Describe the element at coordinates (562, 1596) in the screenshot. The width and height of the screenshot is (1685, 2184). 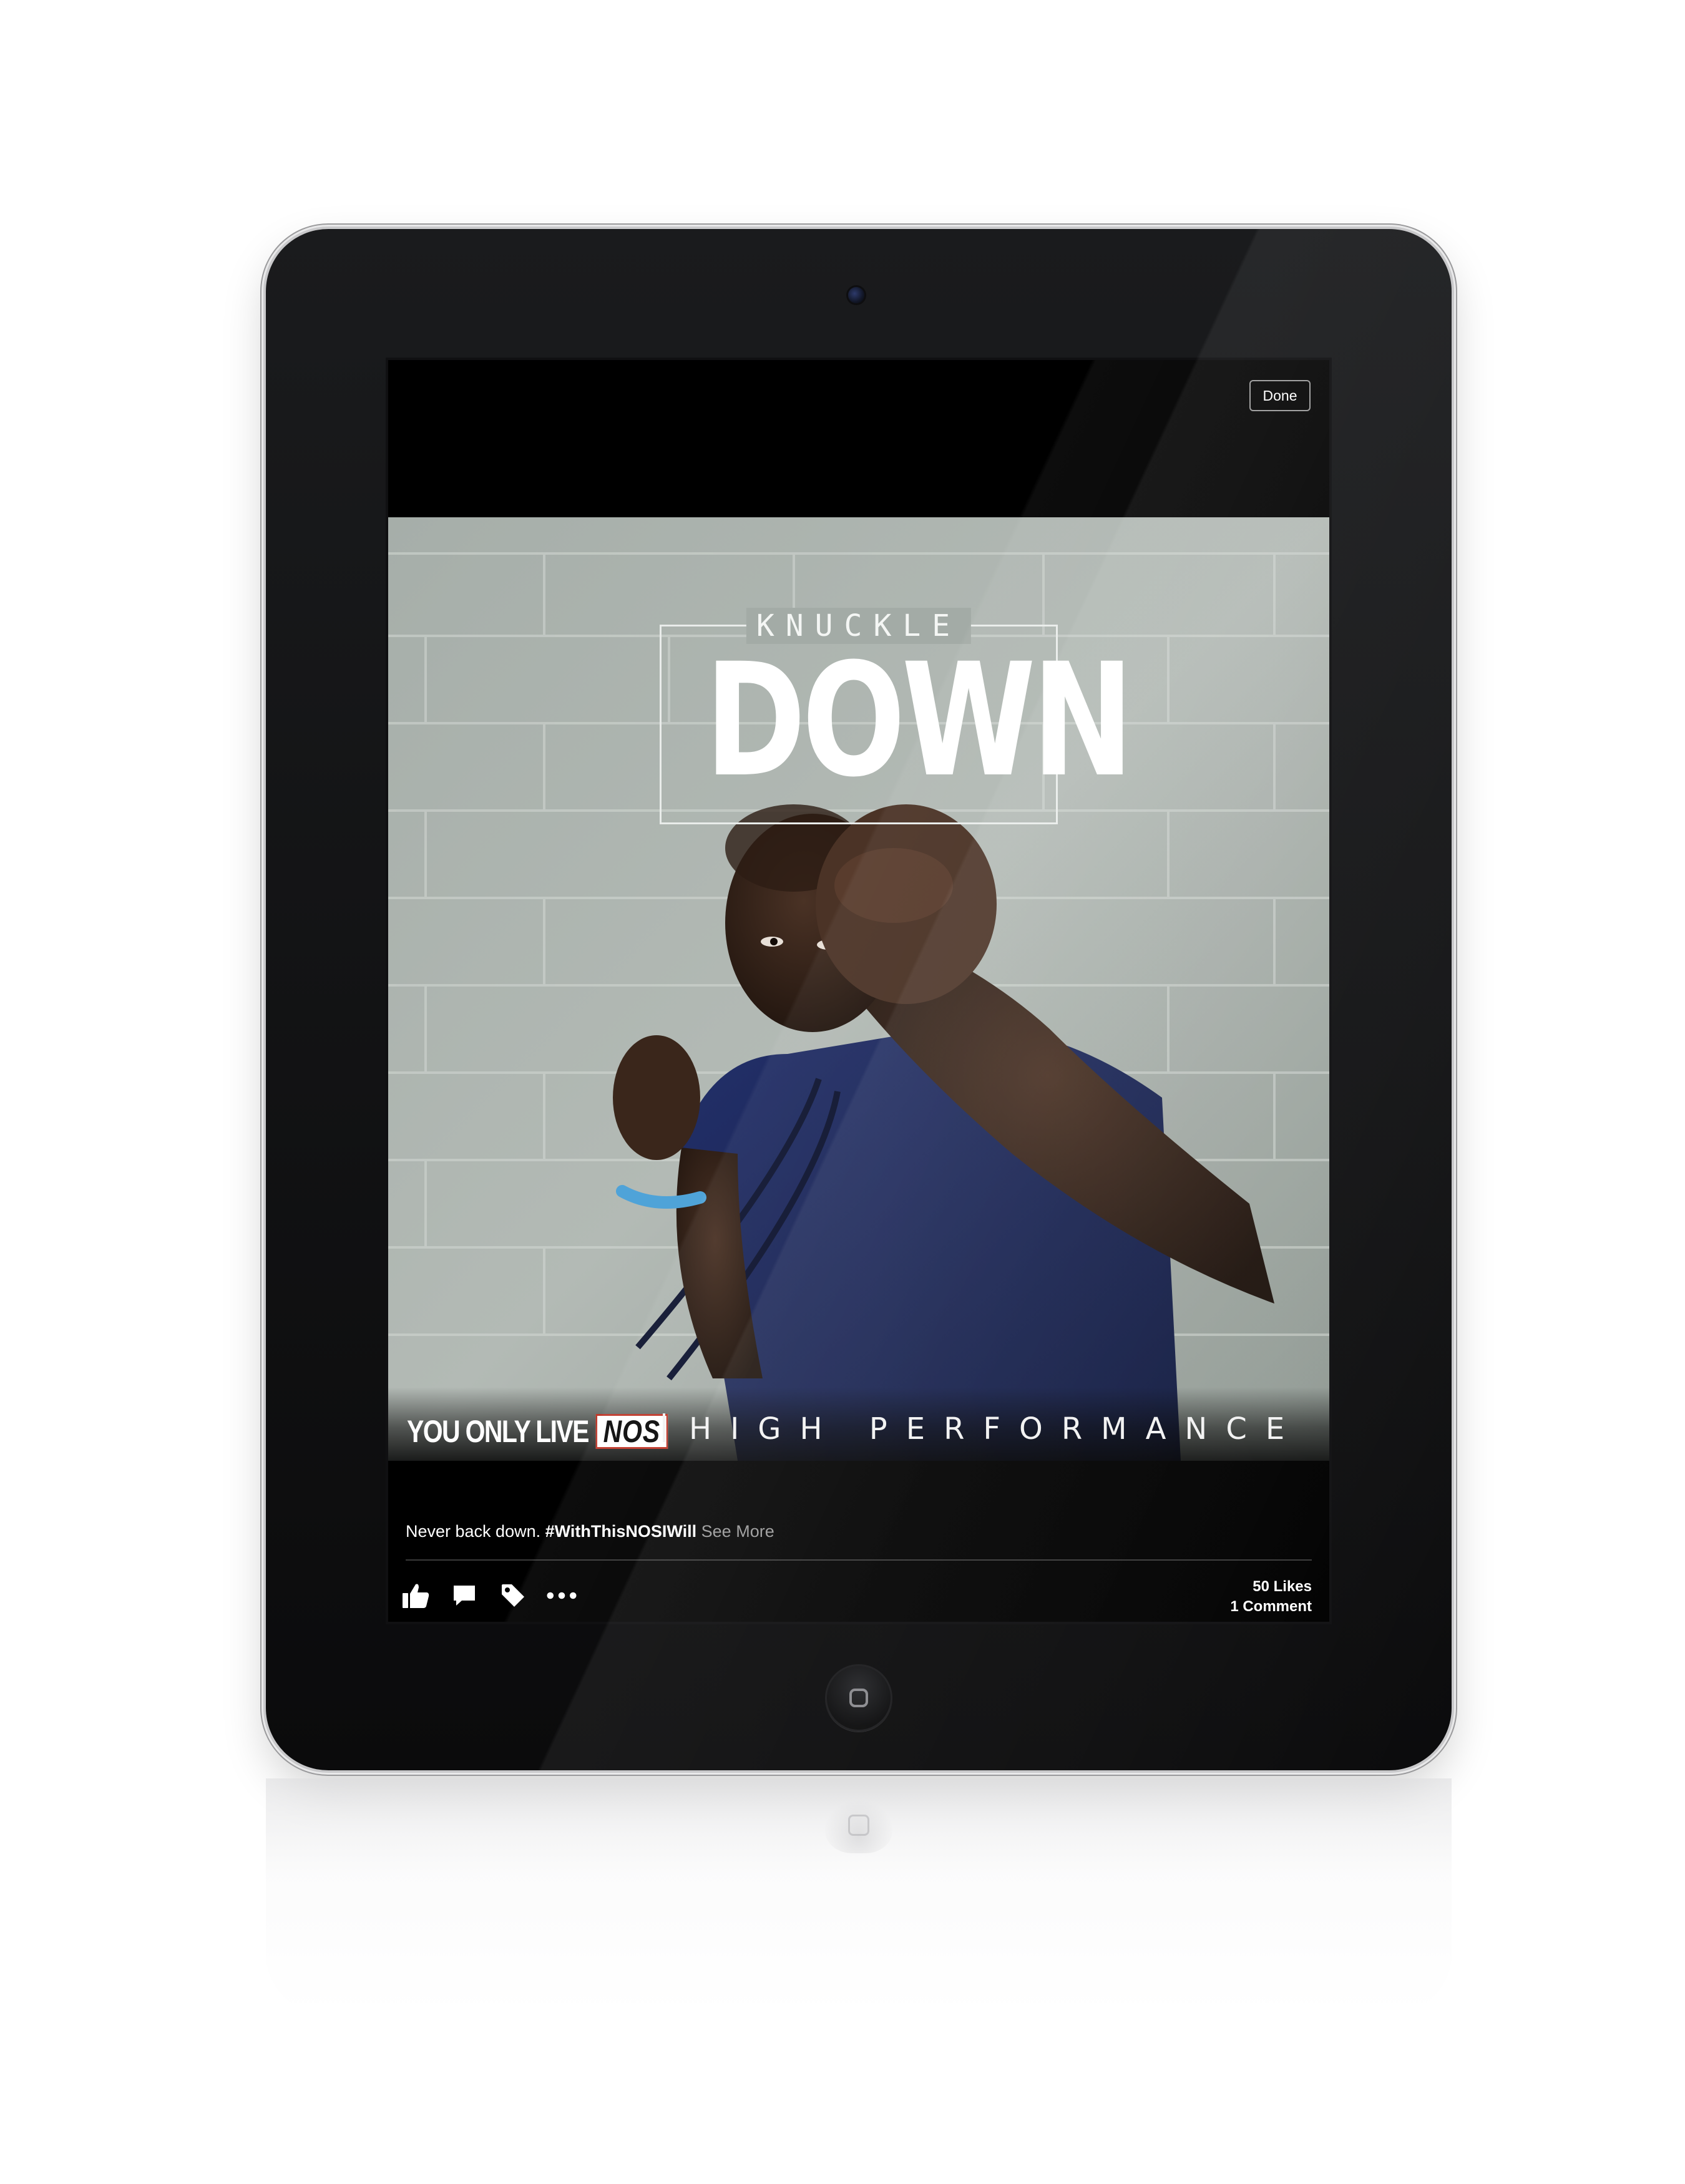
I see `more-icon` at that location.